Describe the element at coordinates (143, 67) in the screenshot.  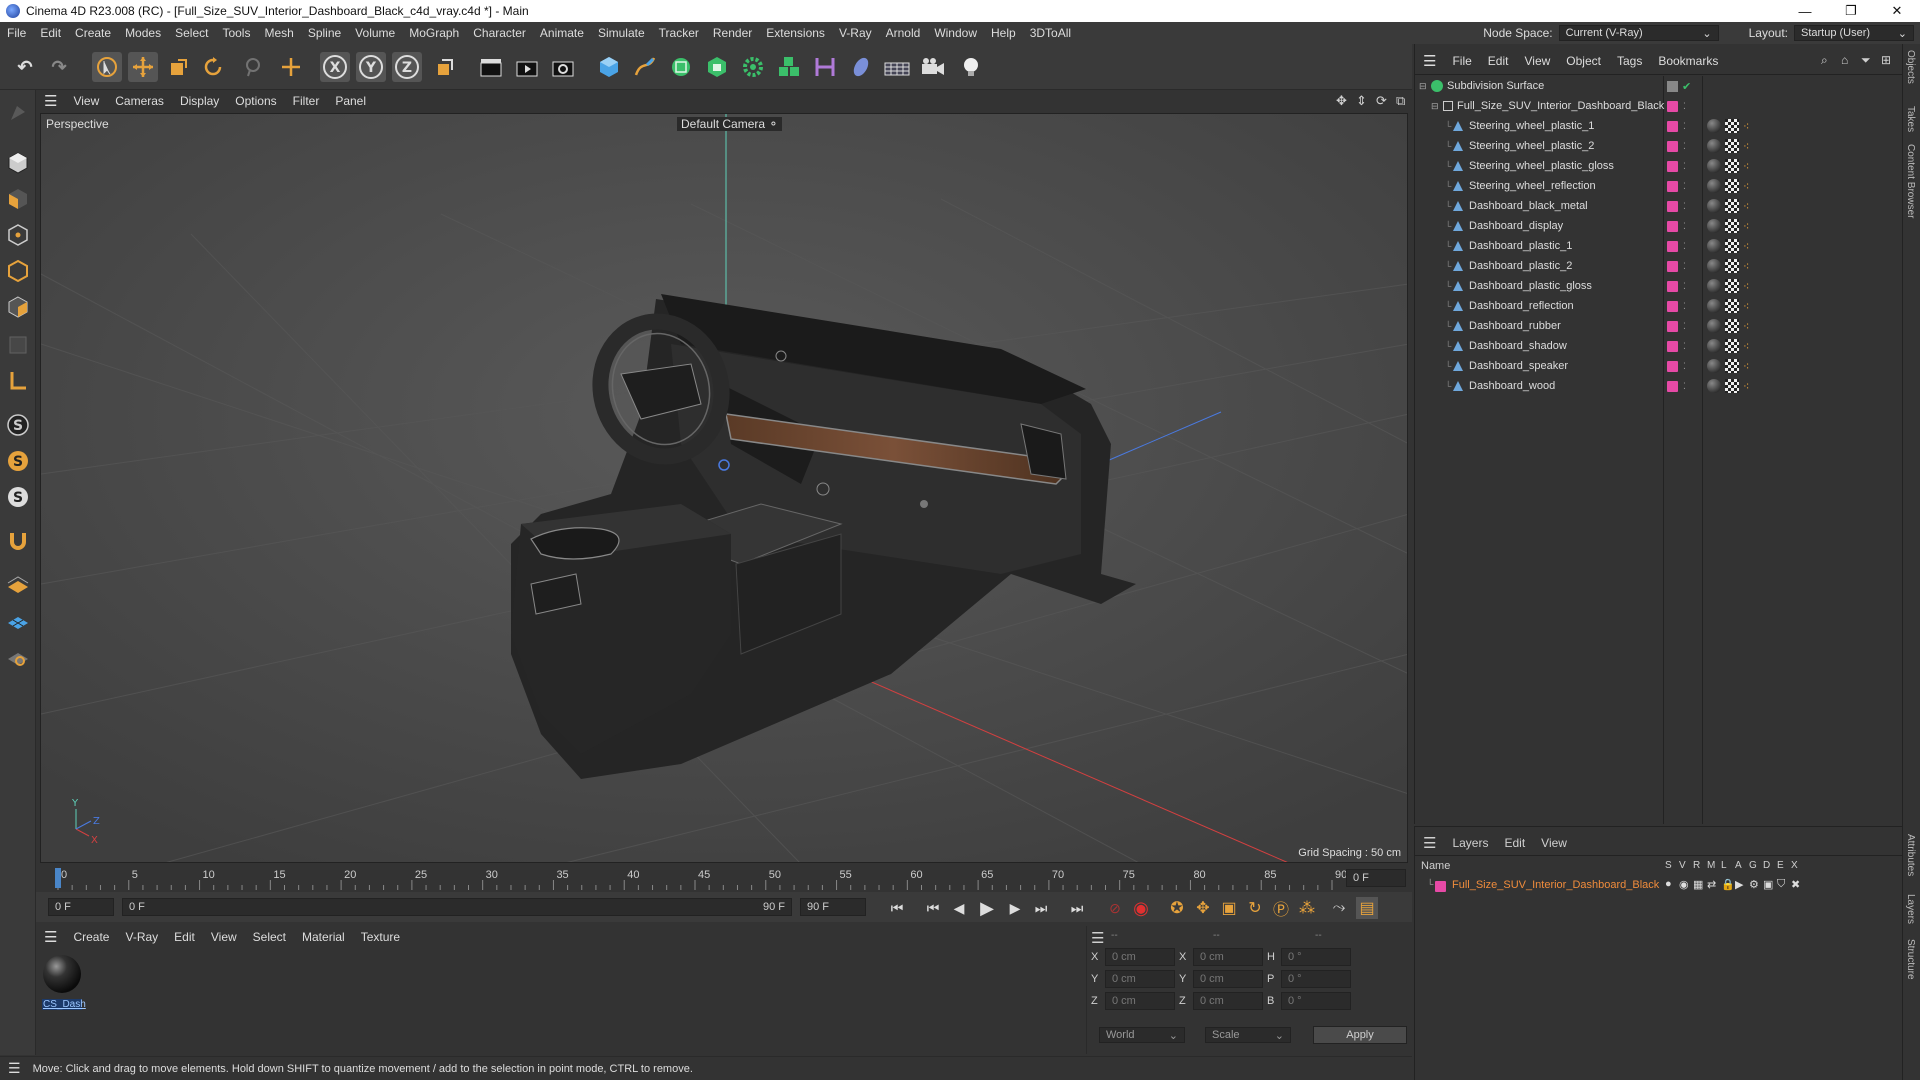
I see `move-tool-button` at that location.